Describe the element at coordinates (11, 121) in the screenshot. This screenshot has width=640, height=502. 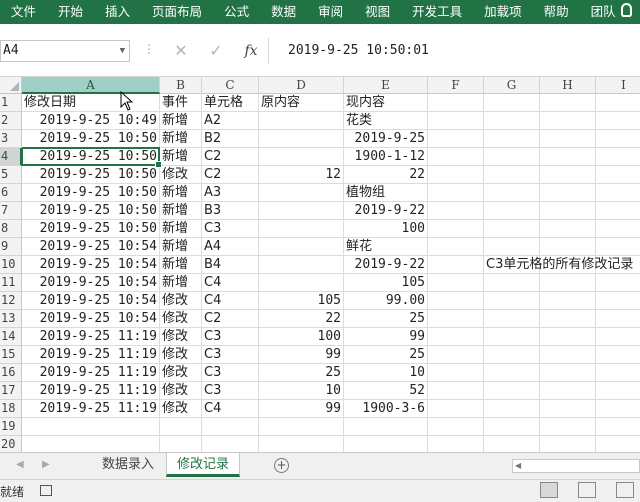
I see `row-header: 2` at that location.